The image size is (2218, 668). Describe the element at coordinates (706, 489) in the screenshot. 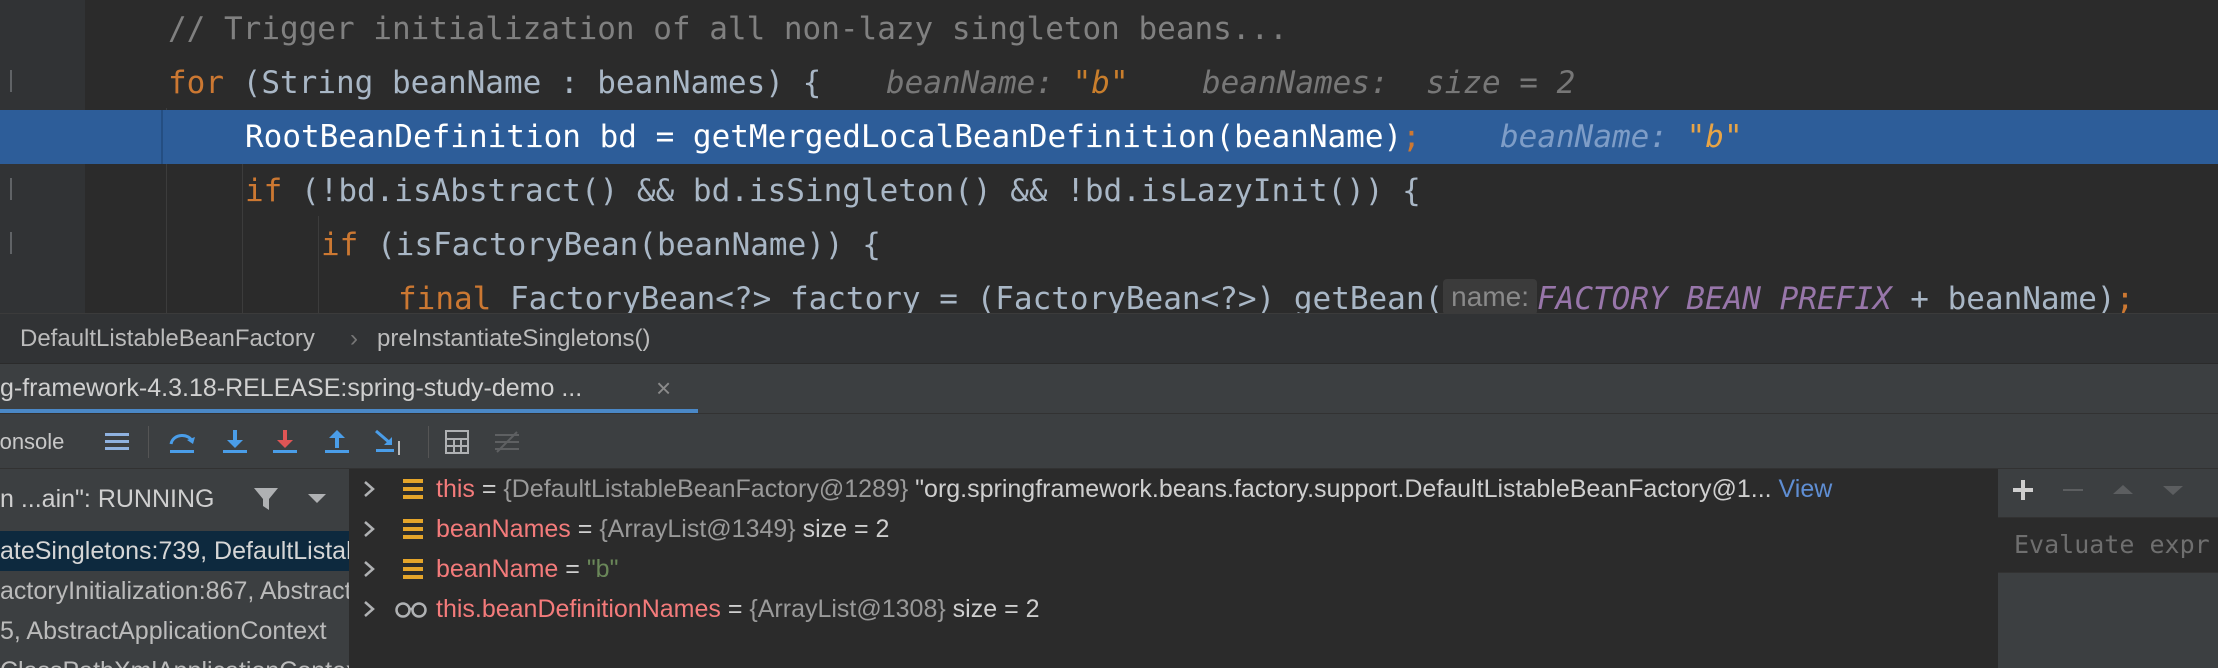

I see `variable-ref: {DefaultListableBeanFactory@1289}` at that location.